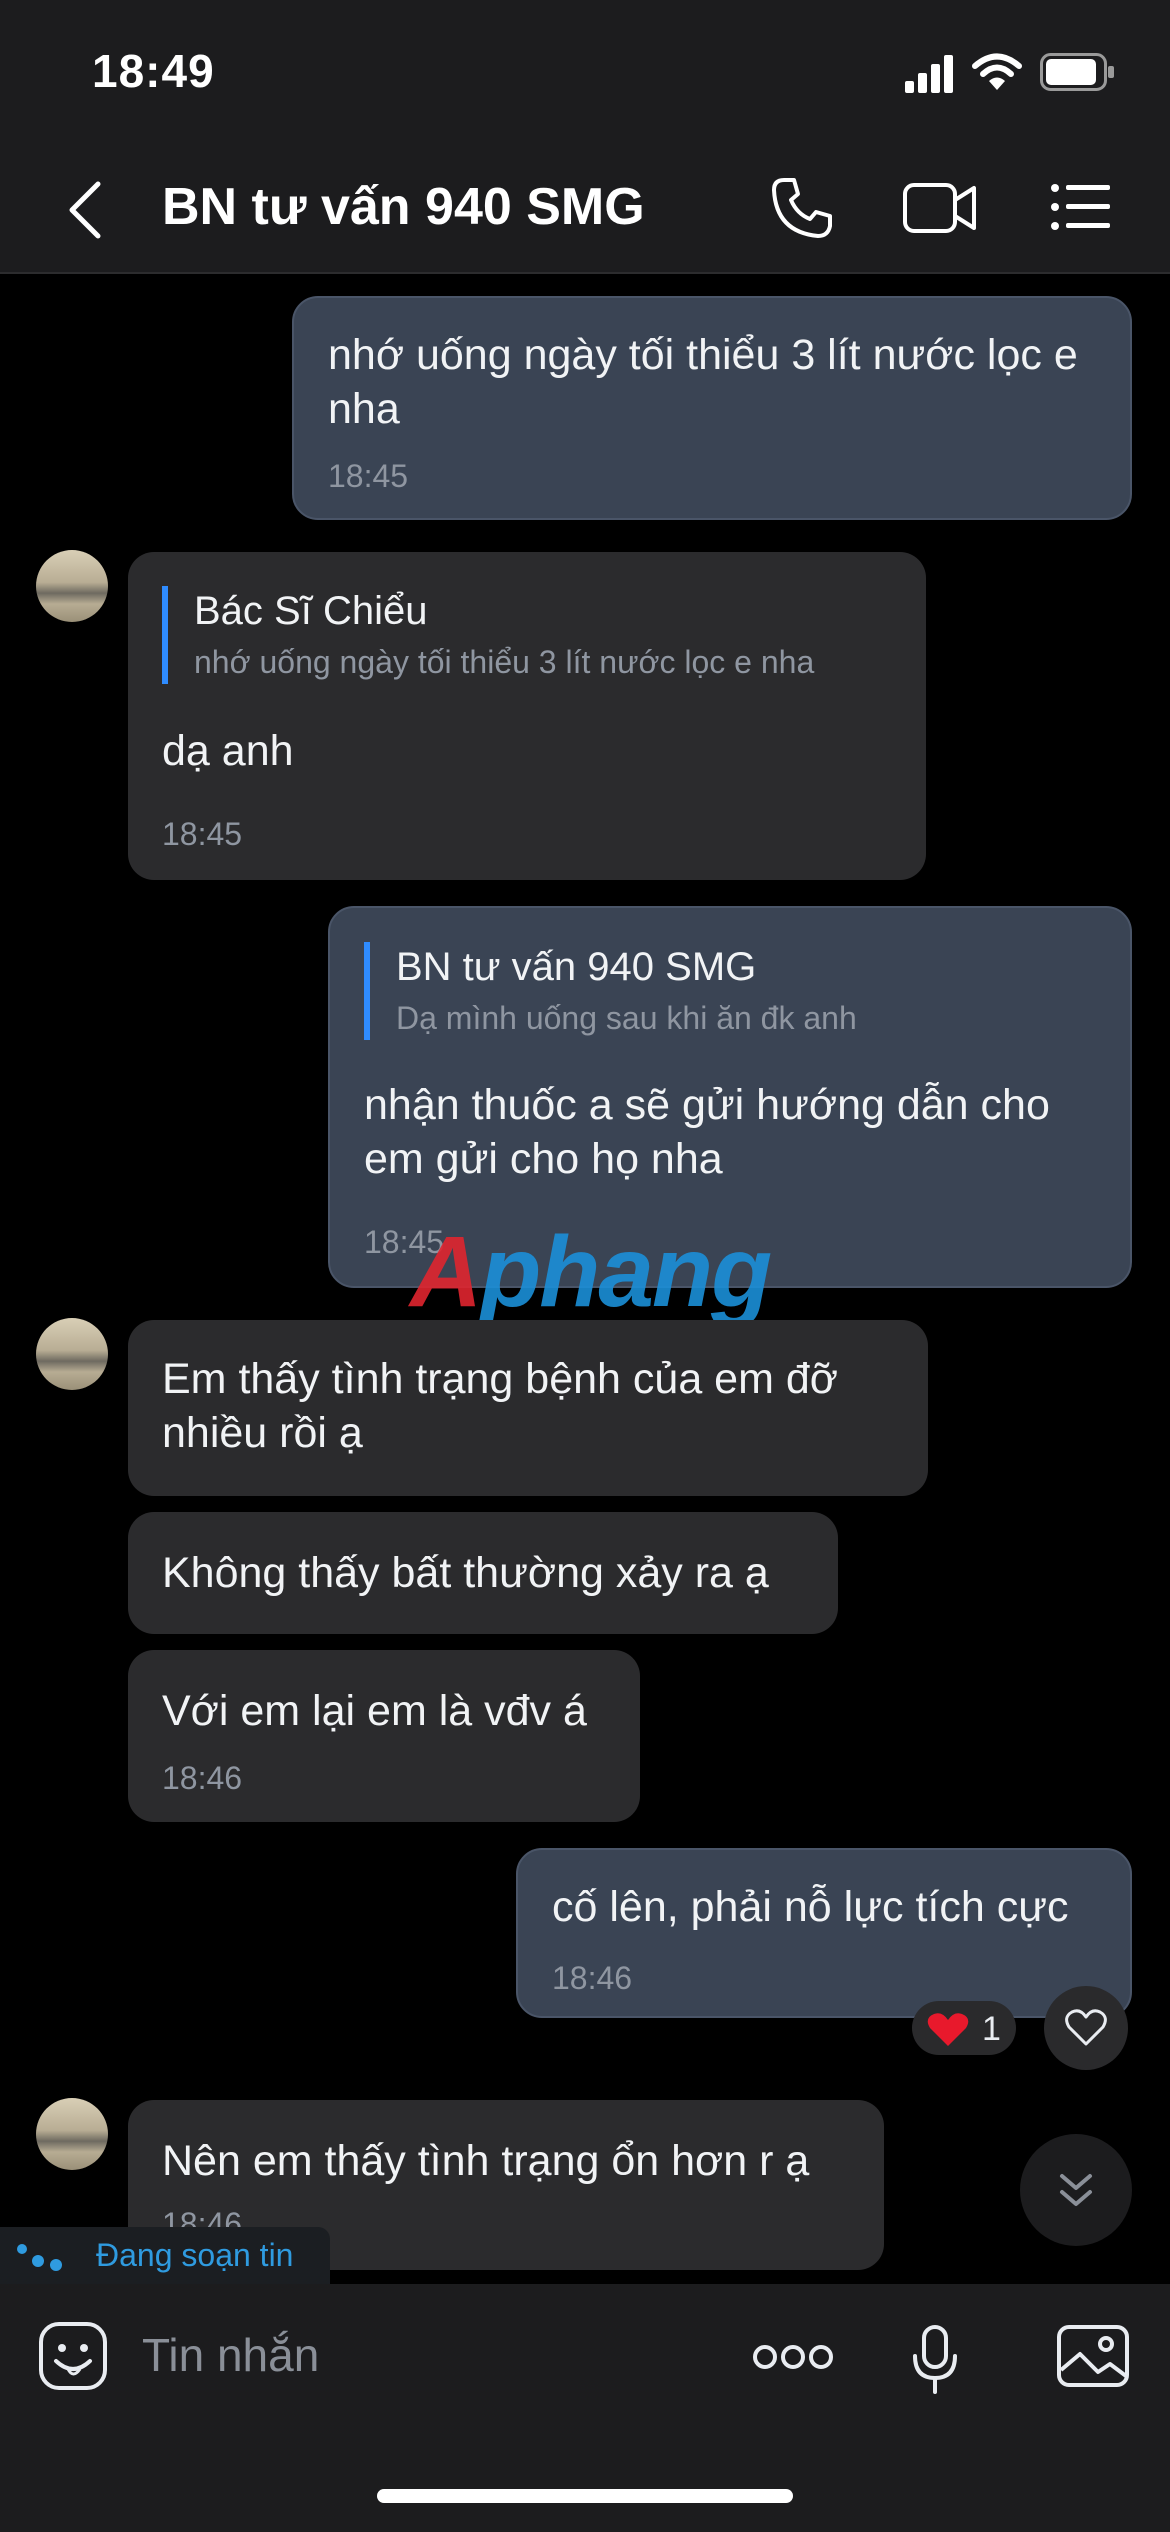 The width and height of the screenshot is (1170, 2532). What do you see at coordinates (824, 1933) in the screenshot?
I see `outgoing-message: cố lên, phải nỗ lực tích cực 18:46` at bounding box center [824, 1933].